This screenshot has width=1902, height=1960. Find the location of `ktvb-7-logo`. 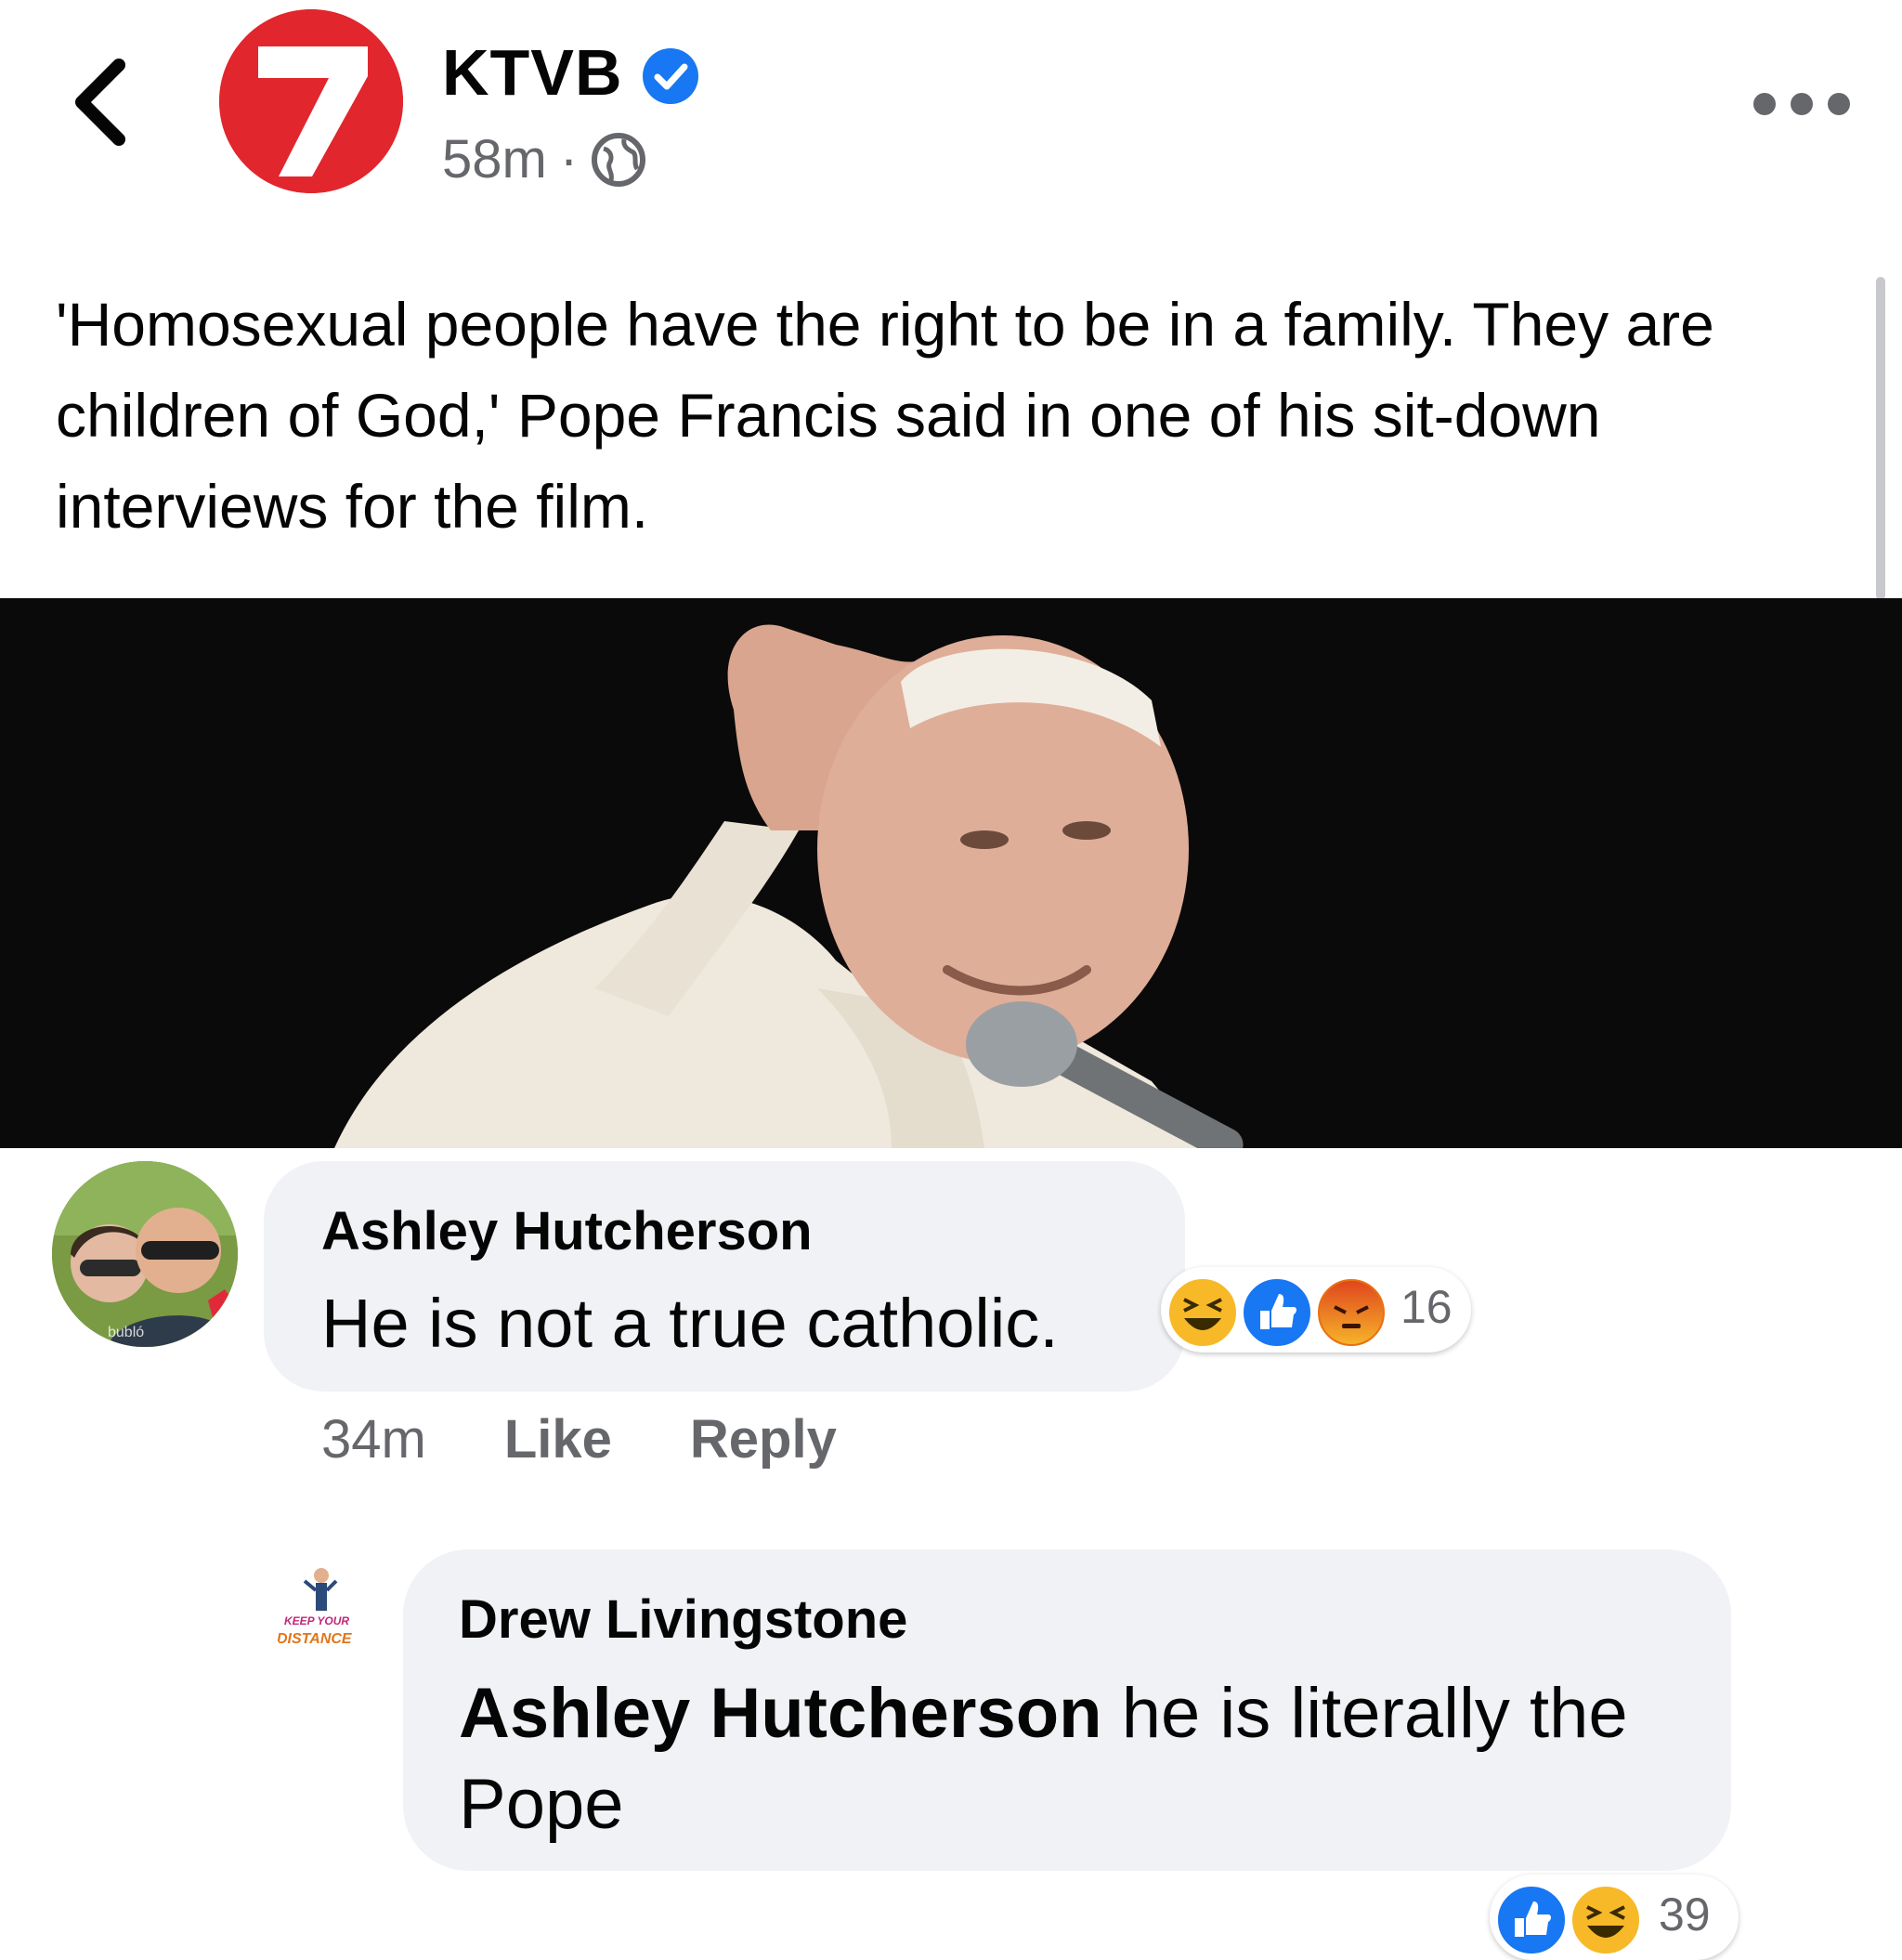

ktvb-7-logo is located at coordinates (311, 101).